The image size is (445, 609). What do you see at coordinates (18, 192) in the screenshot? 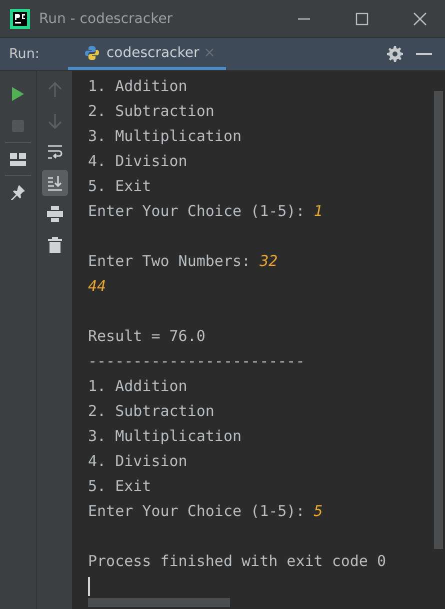
I see `pin-icon` at bounding box center [18, 192].